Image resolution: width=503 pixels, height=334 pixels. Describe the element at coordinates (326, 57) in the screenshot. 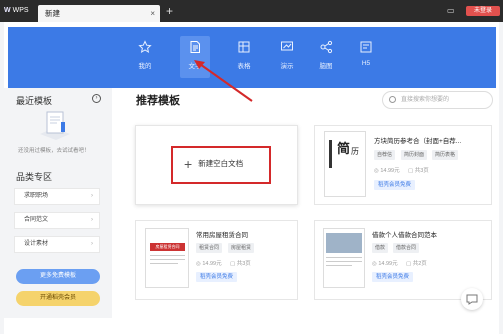

I see `type-mindmap: 脑图` at that location.